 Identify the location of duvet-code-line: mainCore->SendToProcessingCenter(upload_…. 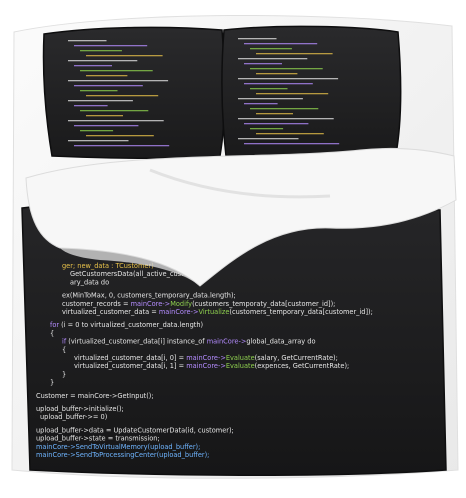
(122, 455).